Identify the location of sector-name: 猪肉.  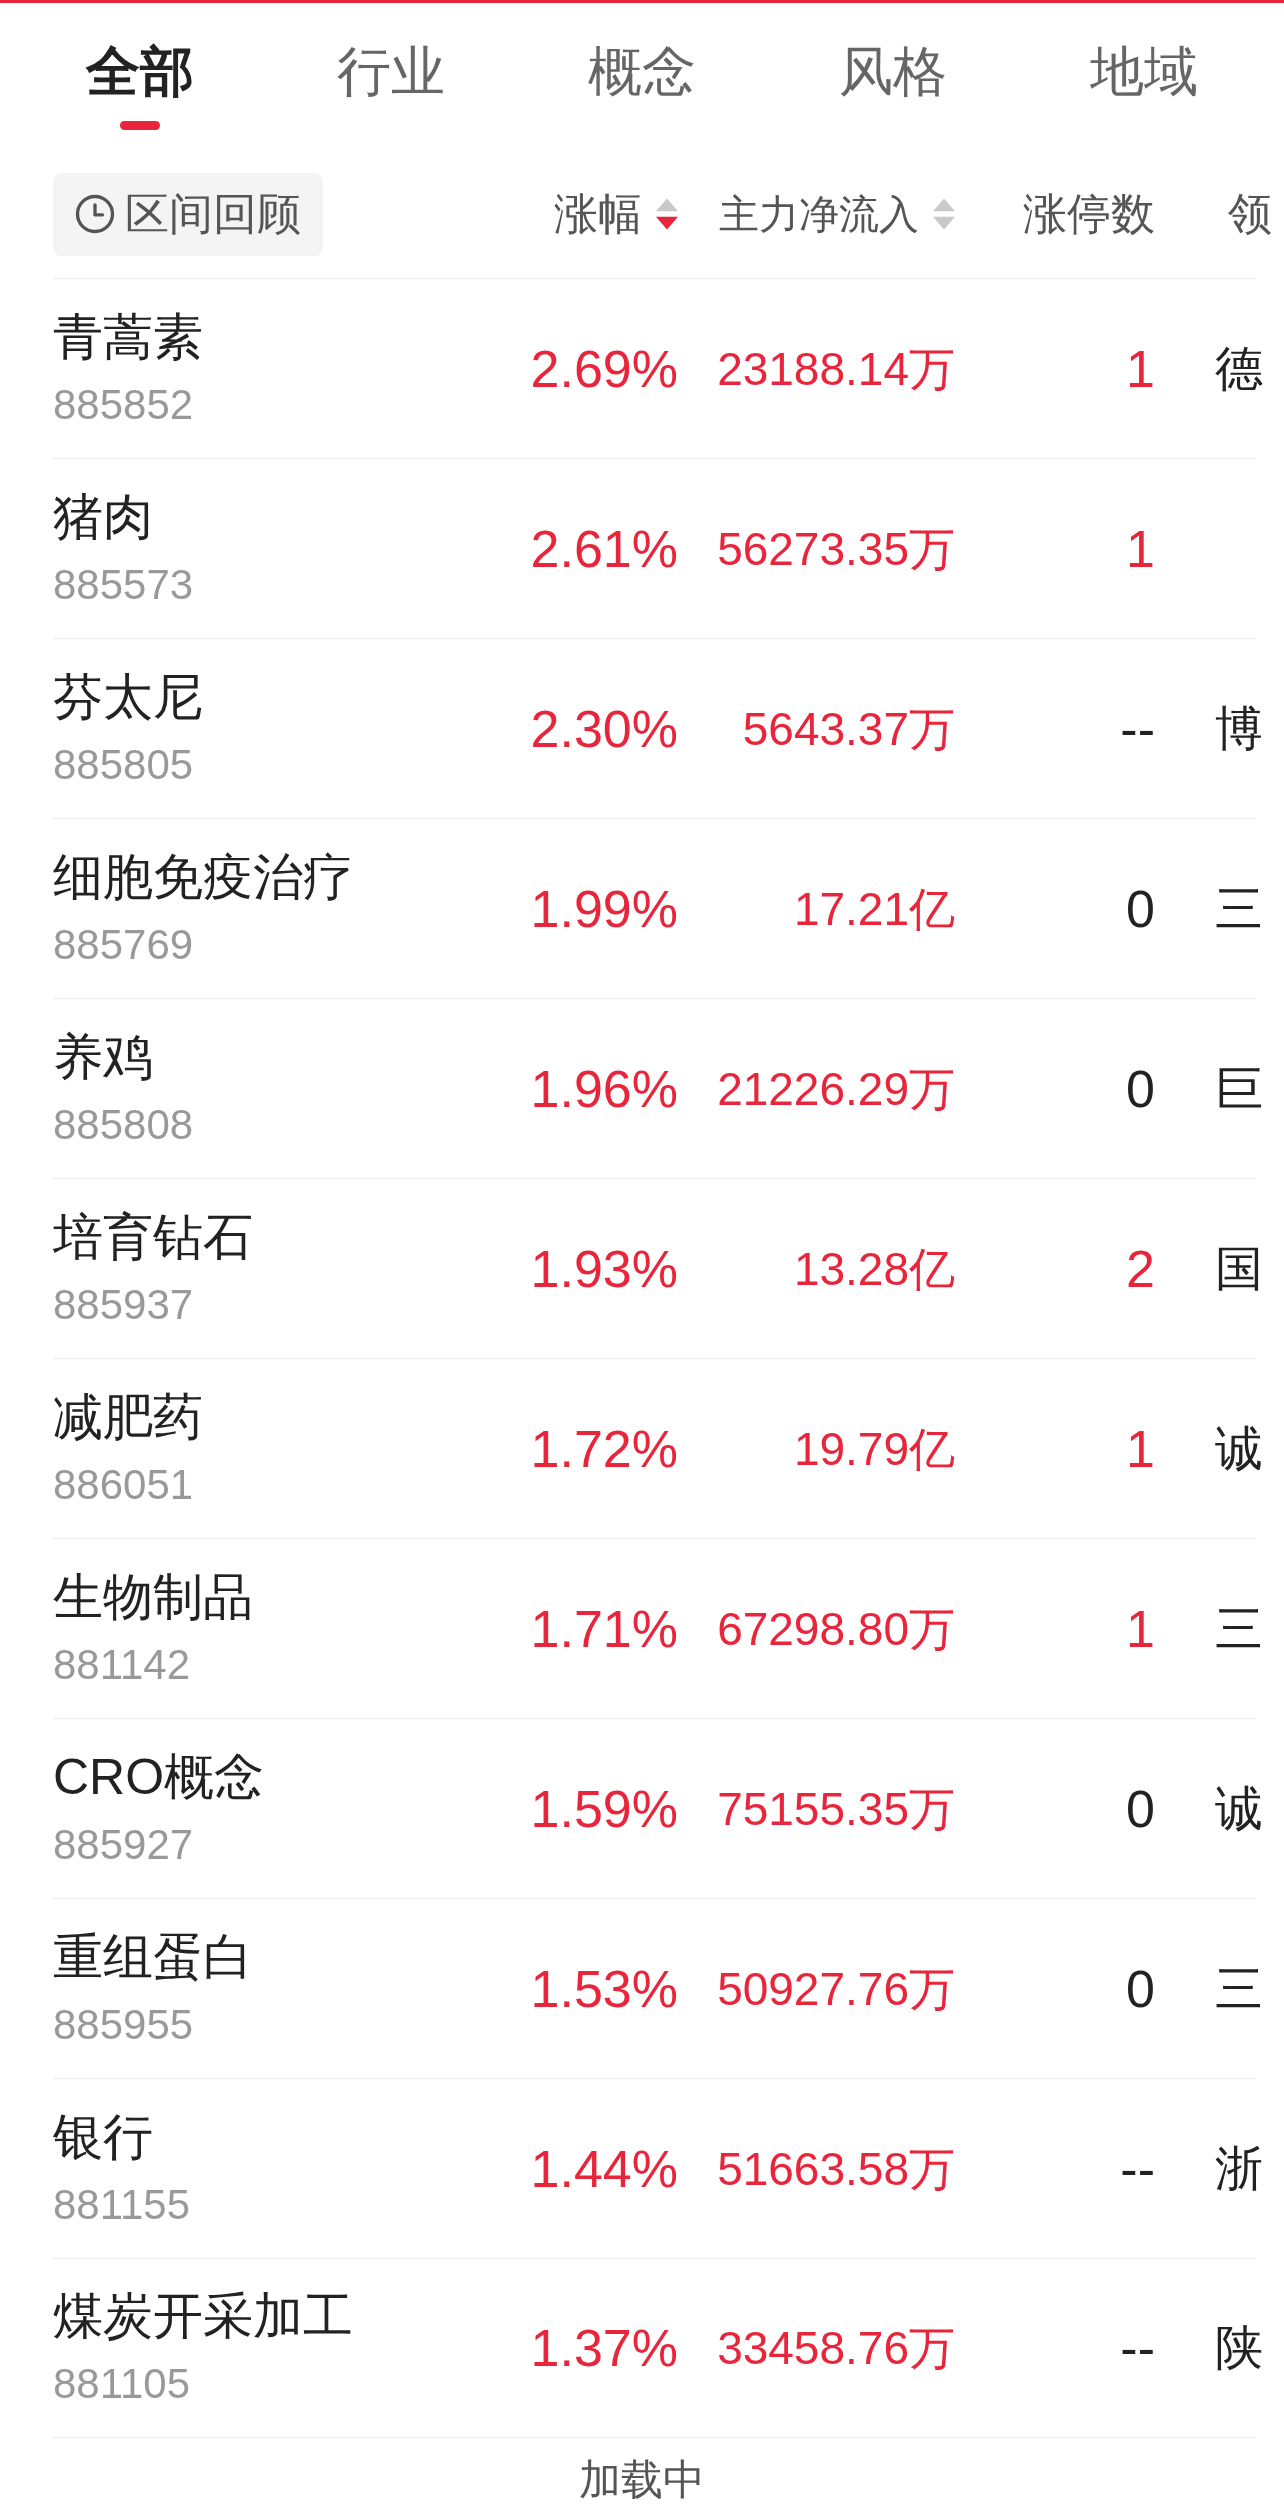
(103, 517).